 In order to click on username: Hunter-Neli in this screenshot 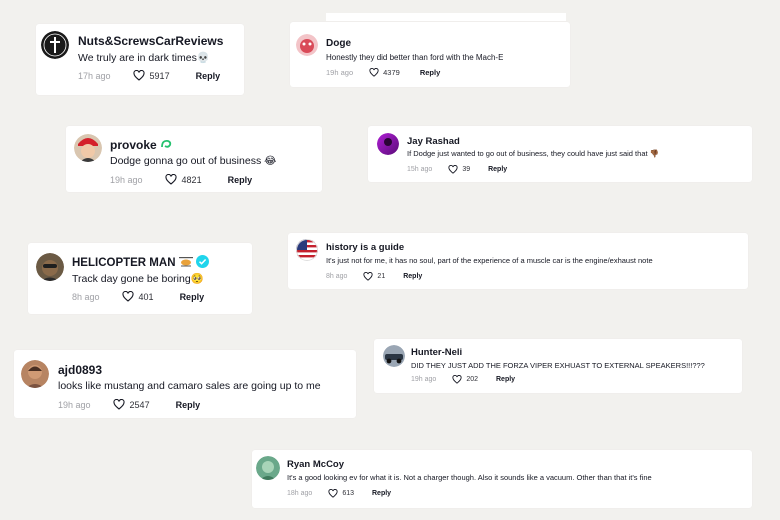, I will do `click(436, 352)`.